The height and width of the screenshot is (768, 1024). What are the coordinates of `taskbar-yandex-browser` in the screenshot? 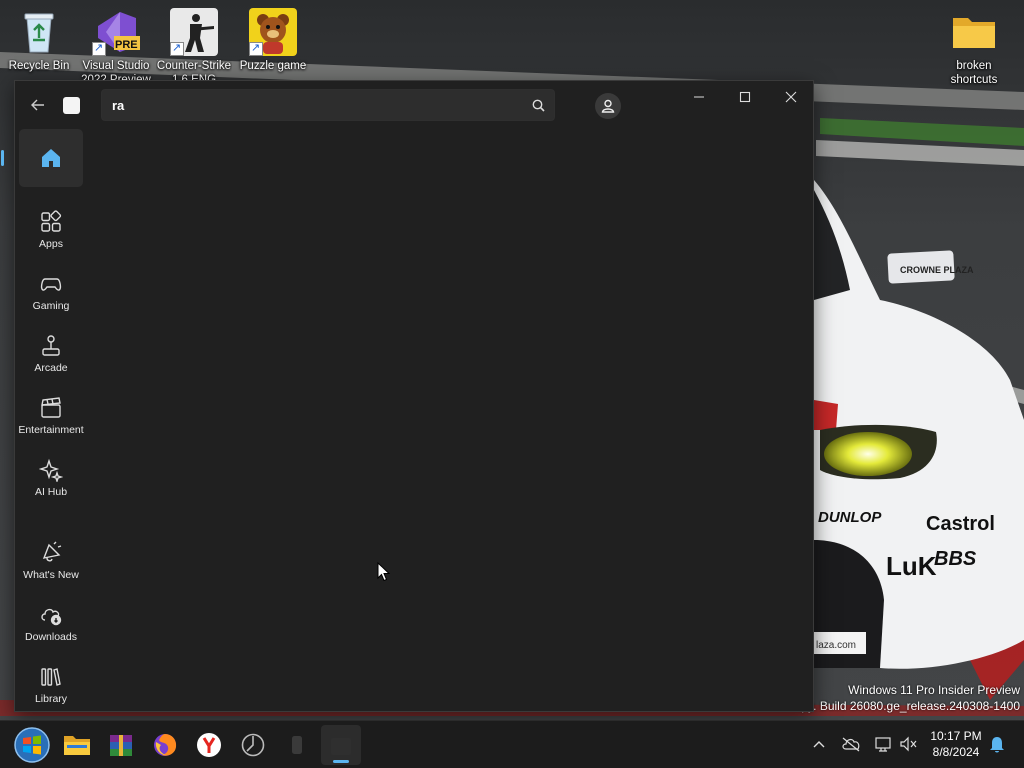 It's located at (209, 745).